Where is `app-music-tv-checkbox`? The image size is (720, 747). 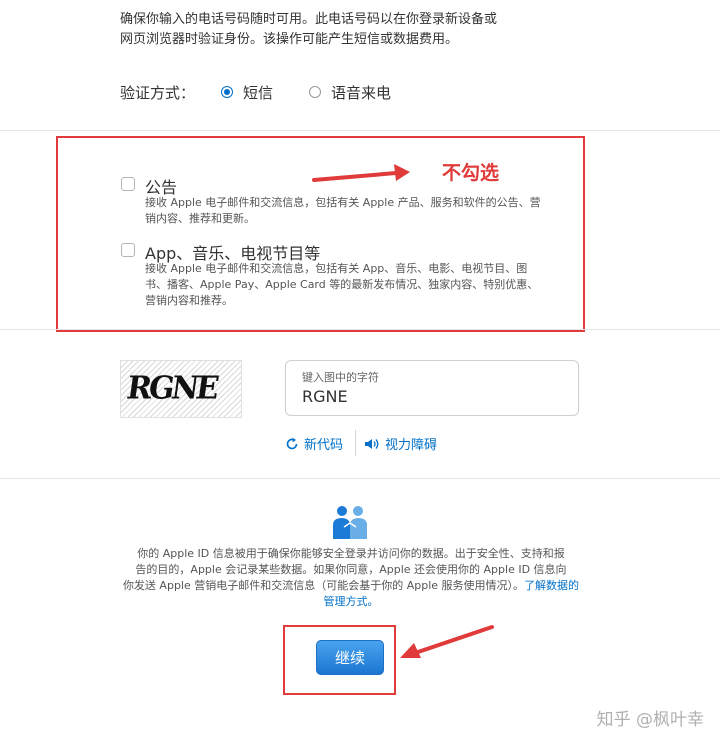 app-music-tv-checkbox is located at coordinates (128, 250).